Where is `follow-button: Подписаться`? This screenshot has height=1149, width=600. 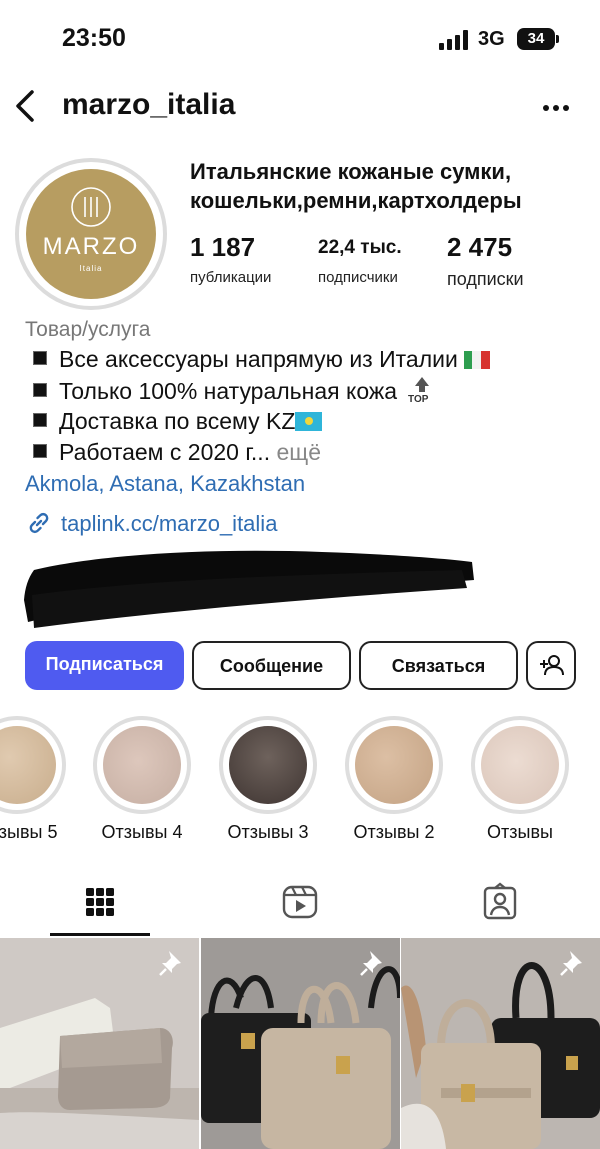
follow-button: Подписаться is located at coordinates (104, 665).